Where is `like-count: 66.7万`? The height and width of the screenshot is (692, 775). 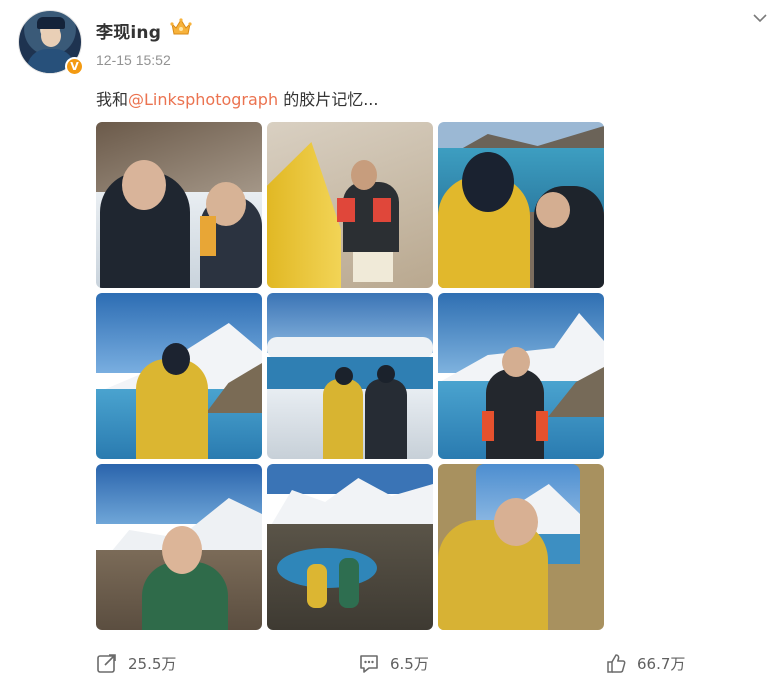 like-count: 66.7万 is located at coordinates (661, 663).